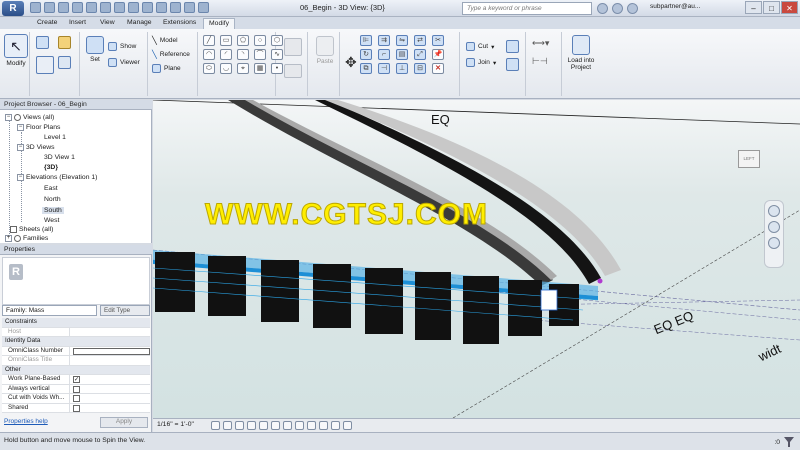 The image size is (800, 450). What do you see at coordinates (260, 68) in the screenshot?
I see `pick-faces-icon: ▦` at bounding box center [260, 68].